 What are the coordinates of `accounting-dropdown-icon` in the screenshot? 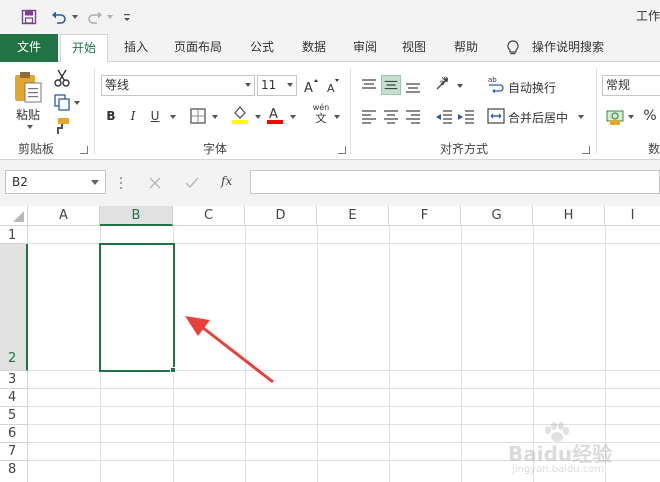 It's located at (631, 117).